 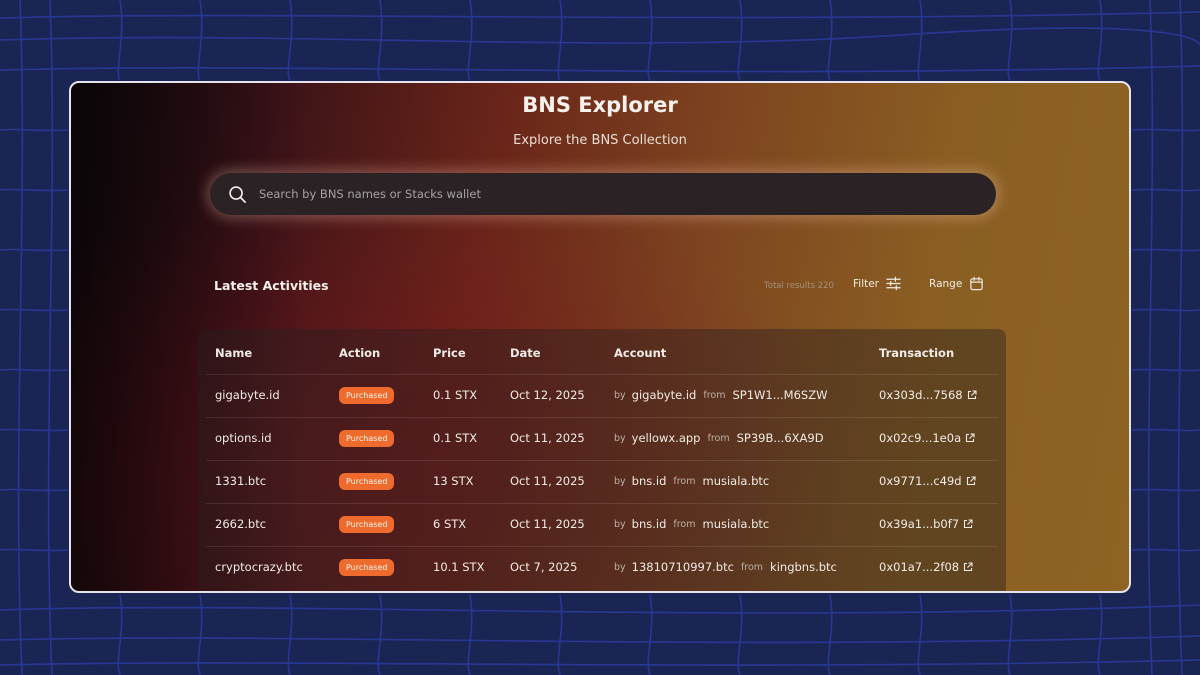 I want to click on row-name: cryptocrazy.btc, so click(x=259, y=567).